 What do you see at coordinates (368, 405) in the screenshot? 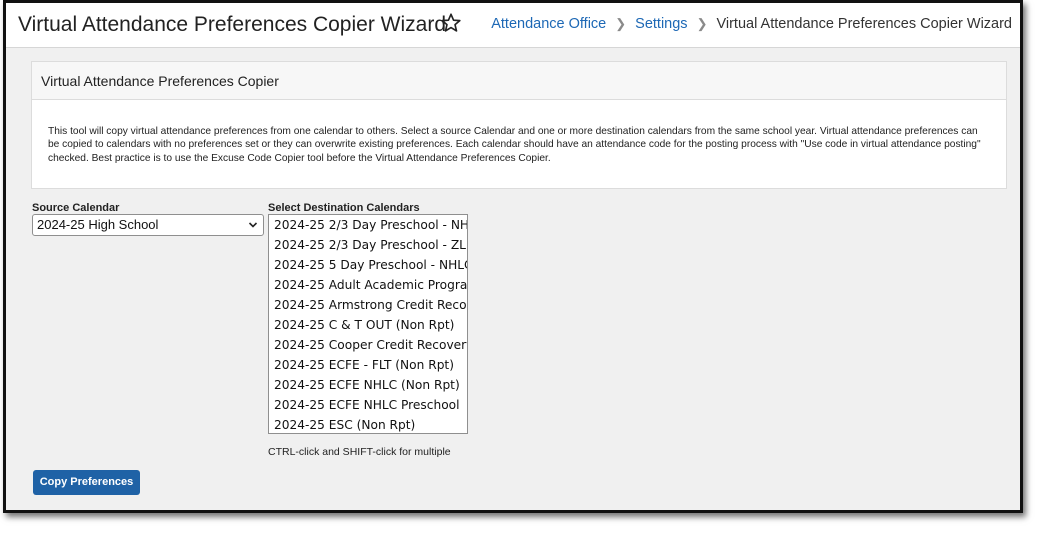
I see `list-item: 2024-25 ECFE NHLC Preschool` at bounding box center [368, 405].